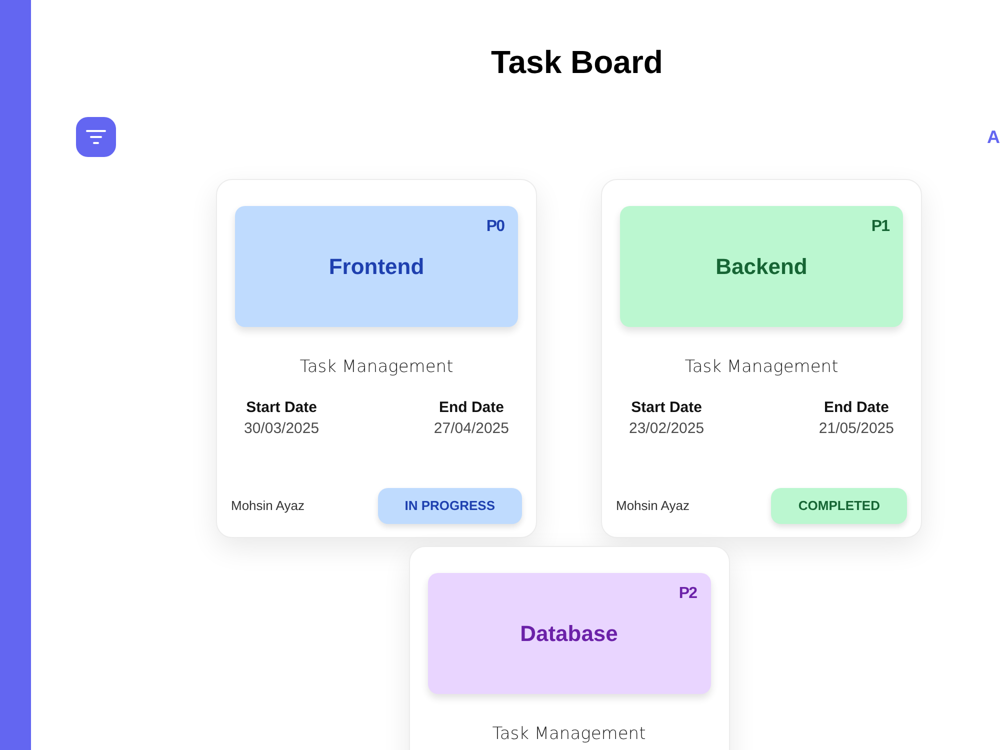  What do you see at coordinates (471, 429) in the screenshot?
I see `end-date-value: 27/04/2025` at bounding box center [471, 429].